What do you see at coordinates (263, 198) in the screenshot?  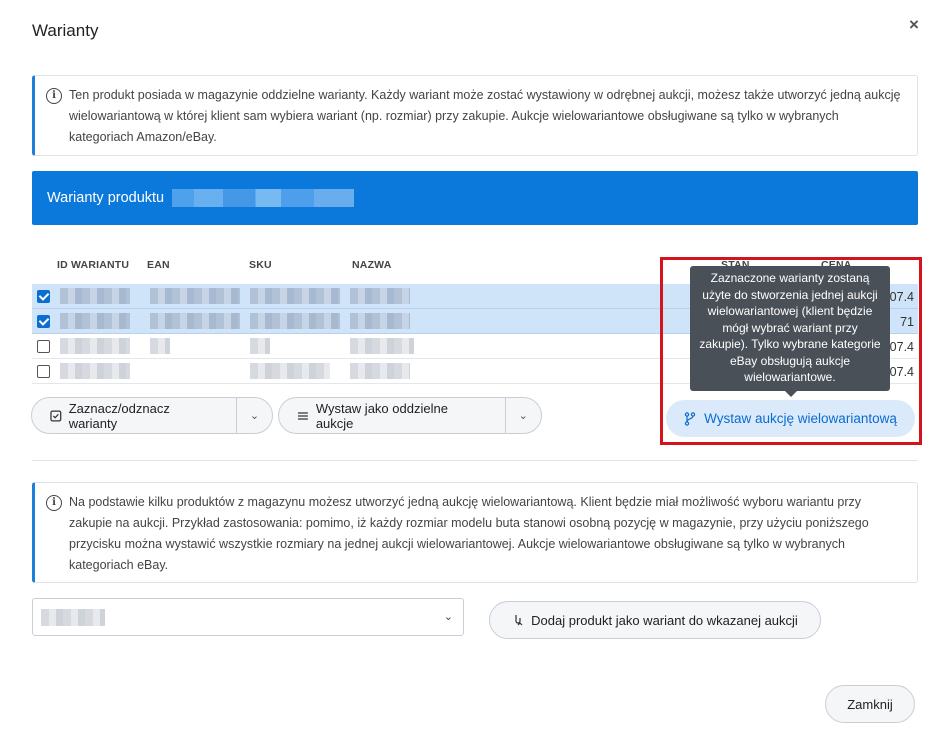 I see `redacted-product-name` at bounding box center [263, 198].